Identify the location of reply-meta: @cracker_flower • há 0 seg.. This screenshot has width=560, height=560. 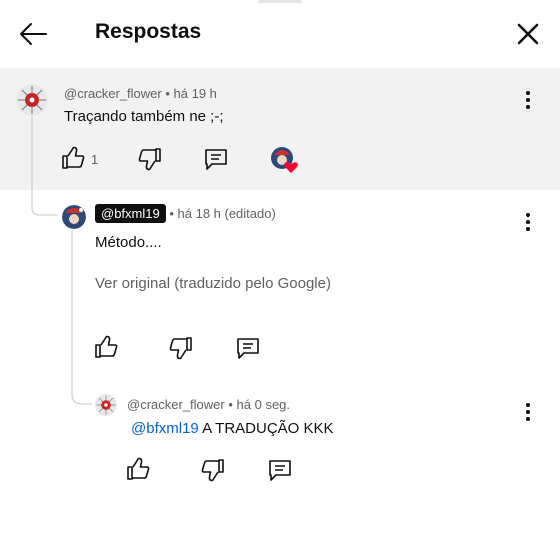
(208, 404).